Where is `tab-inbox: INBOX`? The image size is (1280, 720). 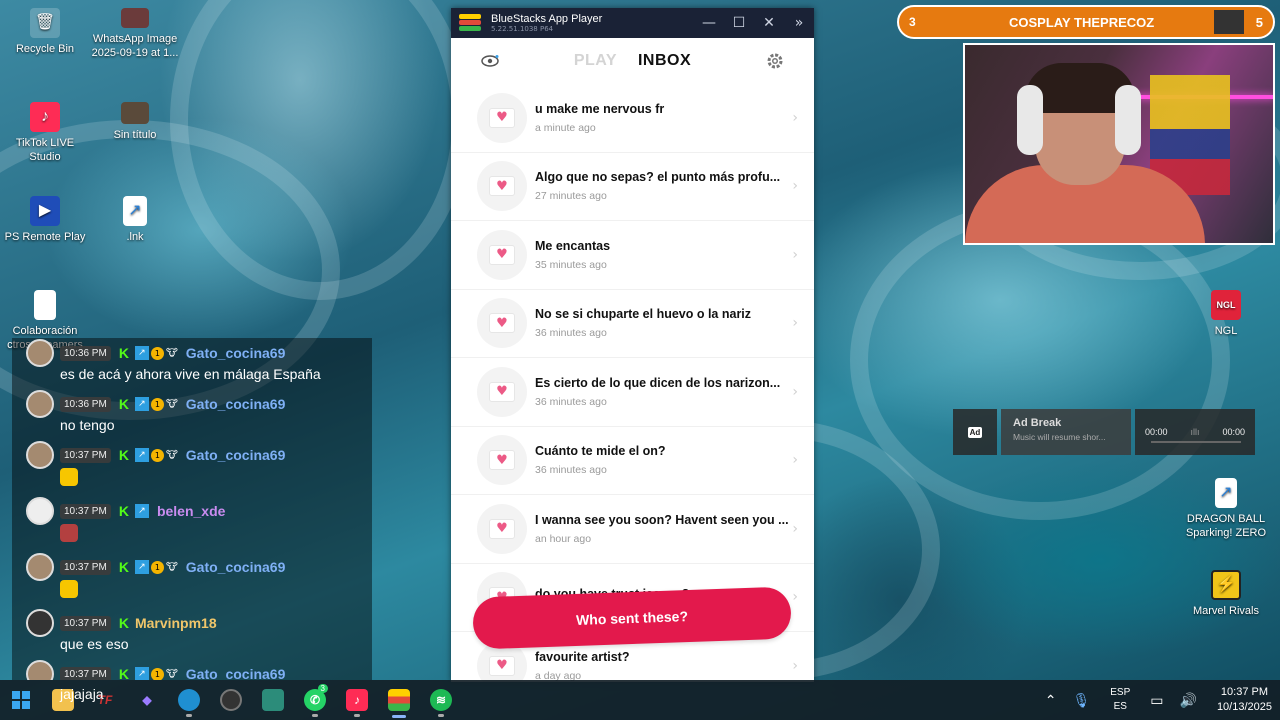 tab-inbox: INBOX is located at coordinates (664, 60).